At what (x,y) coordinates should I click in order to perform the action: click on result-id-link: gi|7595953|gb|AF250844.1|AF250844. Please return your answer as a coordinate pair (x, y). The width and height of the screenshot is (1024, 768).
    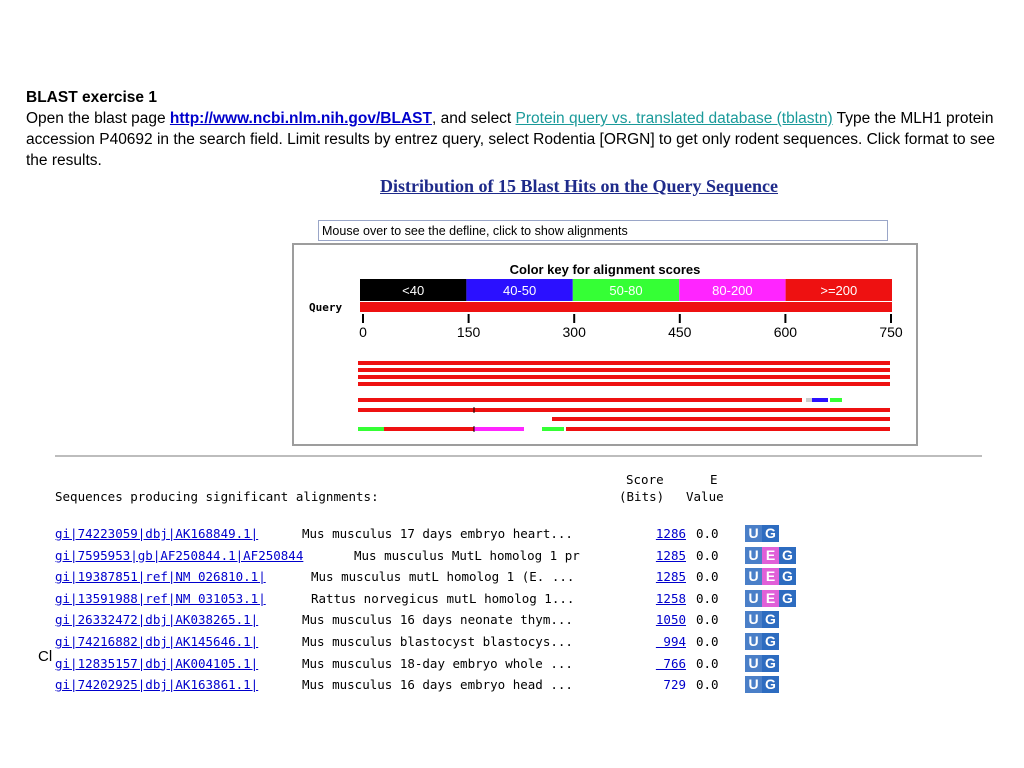
    Looking at the image, I should click on (179, 555).